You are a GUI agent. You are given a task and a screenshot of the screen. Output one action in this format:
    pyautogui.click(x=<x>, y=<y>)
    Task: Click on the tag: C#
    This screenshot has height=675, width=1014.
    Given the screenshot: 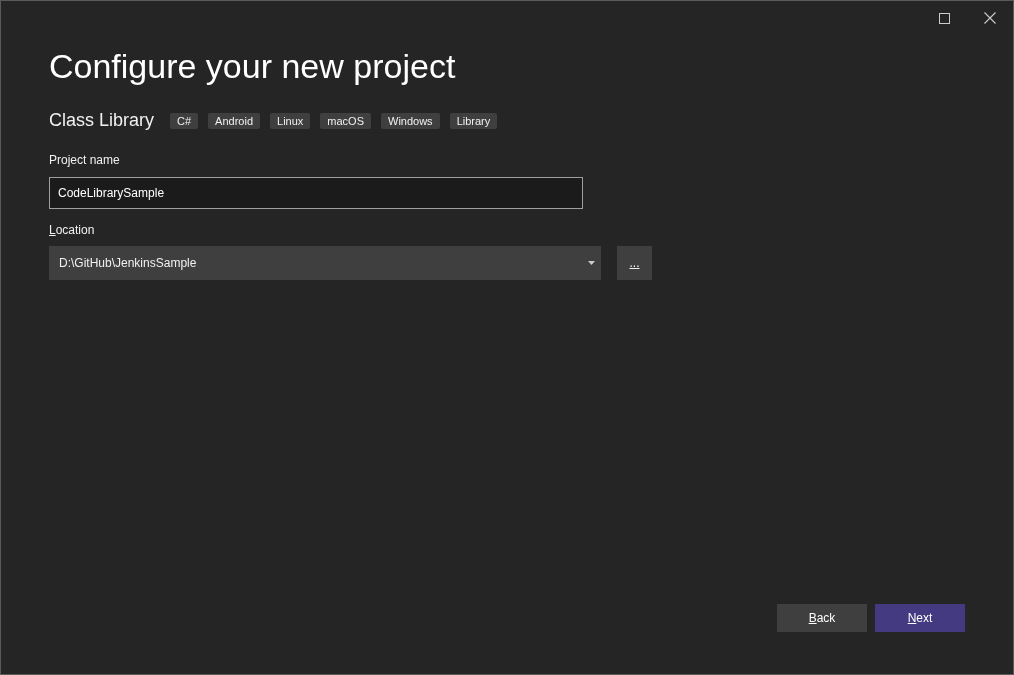 What is the action you would take?
    pyautogui.click(x=184, y=120)
    